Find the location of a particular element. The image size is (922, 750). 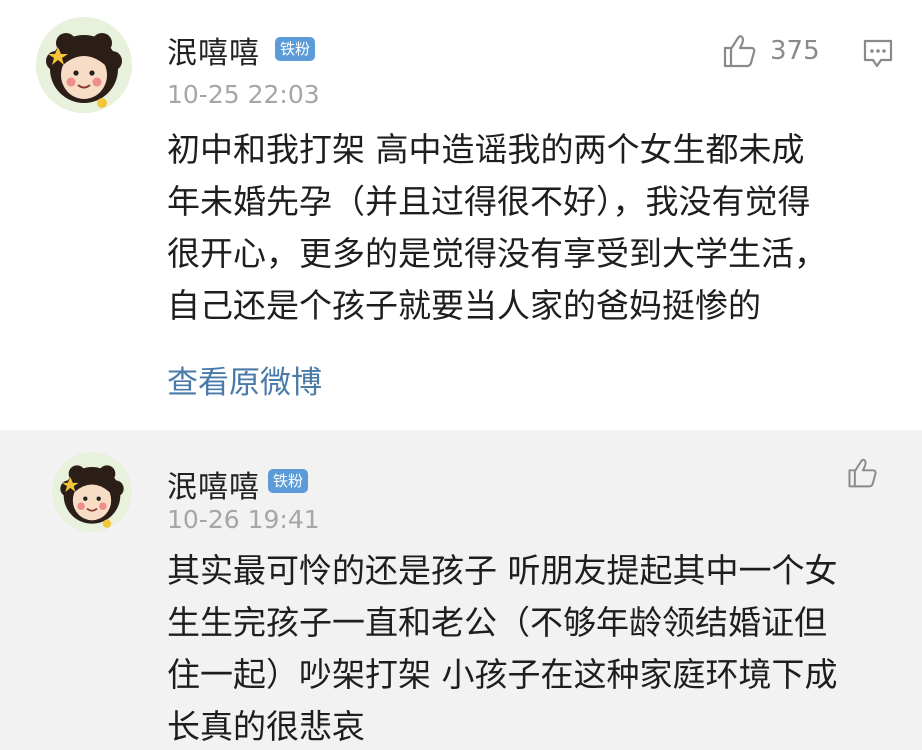

timestamp: 10-26 19:41 is located at coordinates (243, 519).